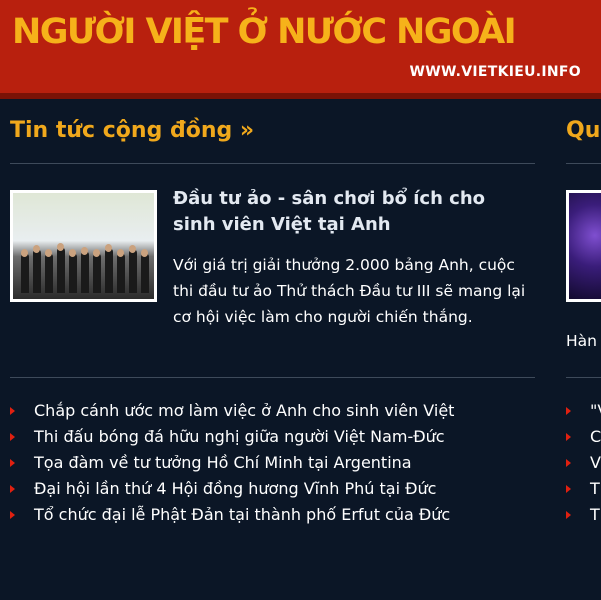  I want to click on list-item: "V, so click(583, 411).